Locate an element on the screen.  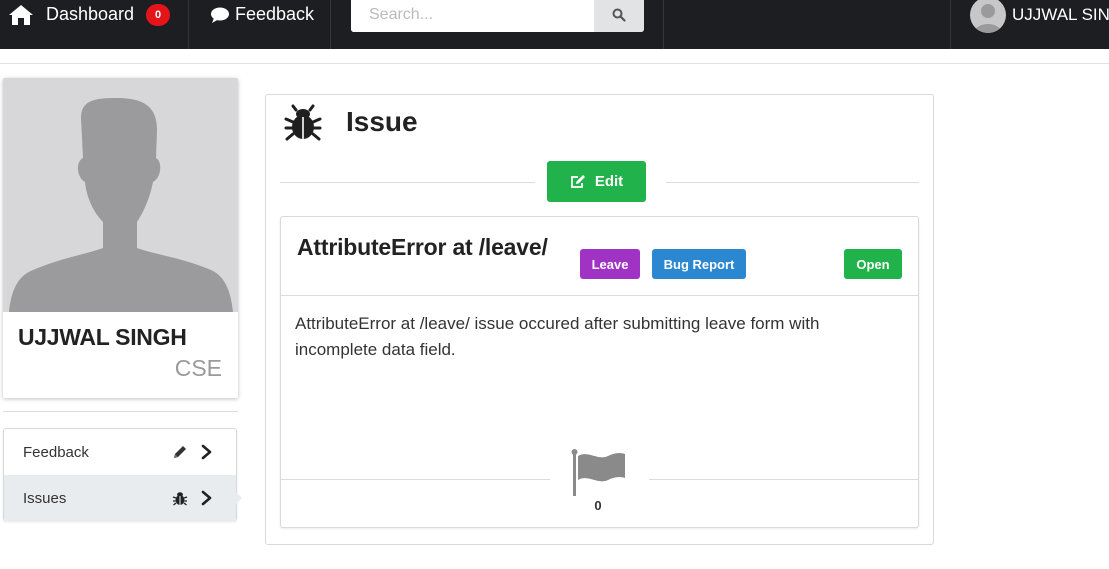
header-divider is located at coordinates (554, 63).